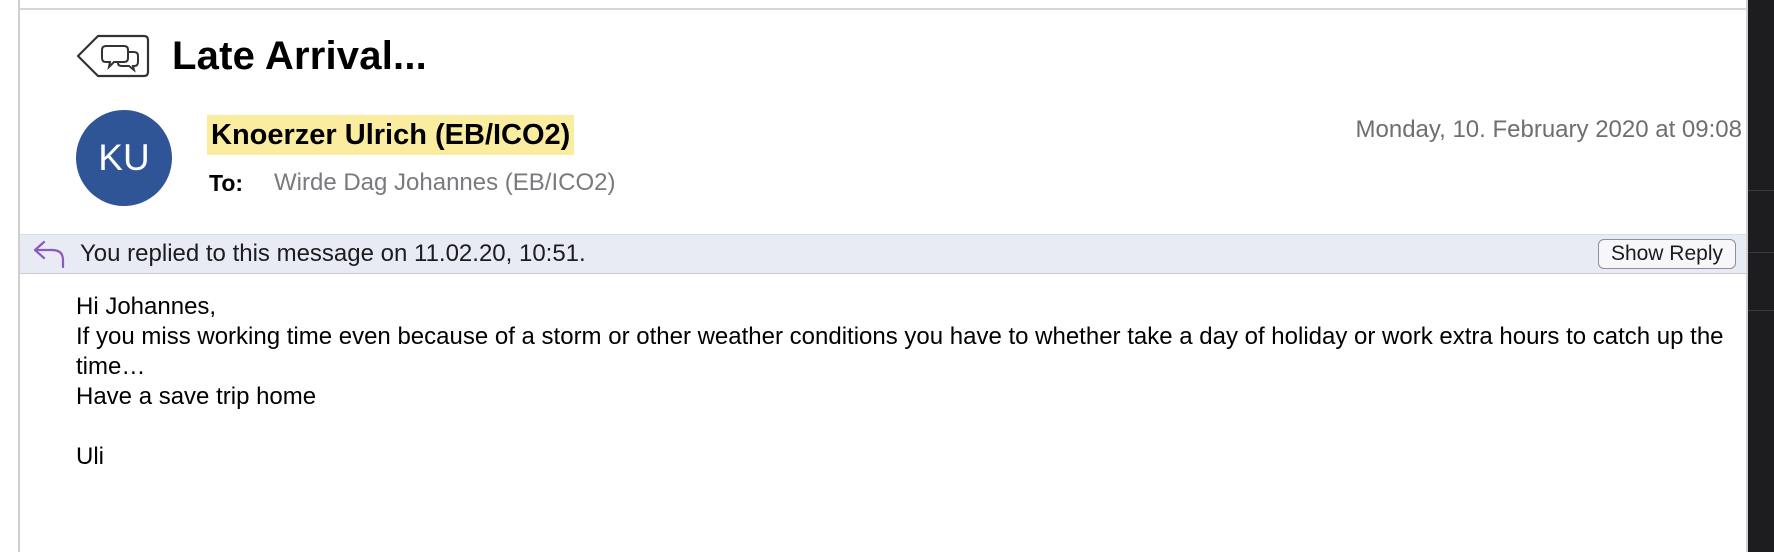 The image size is (1774, 552). What do you see at coordinates (906, 427) in the screenshot?
I see `body-blank-line` at bounding box center [906, 427].